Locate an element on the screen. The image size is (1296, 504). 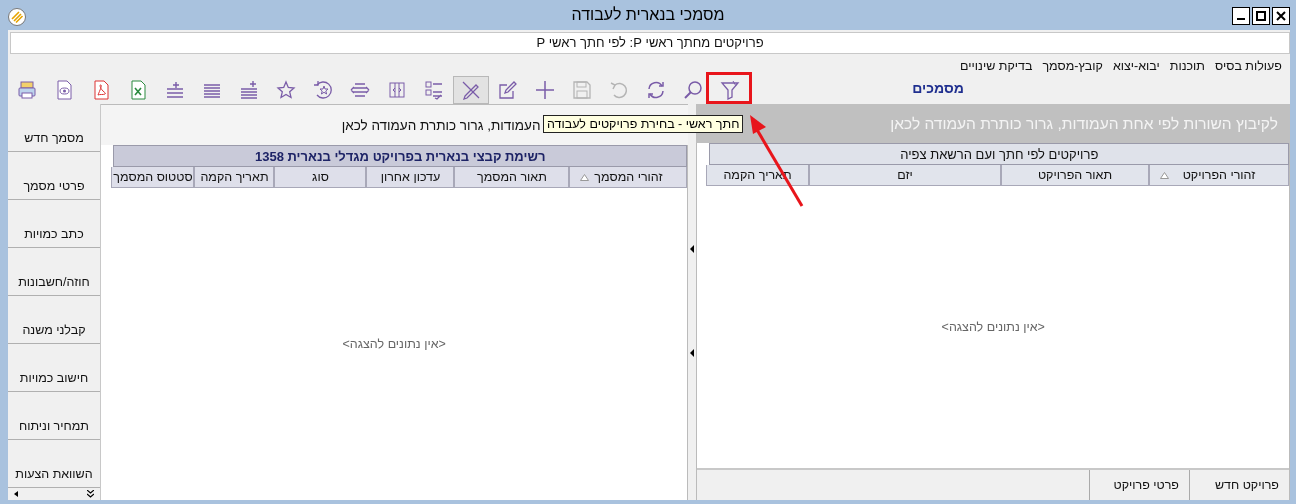
column-header: סוג is located at coordinates (320, 177).